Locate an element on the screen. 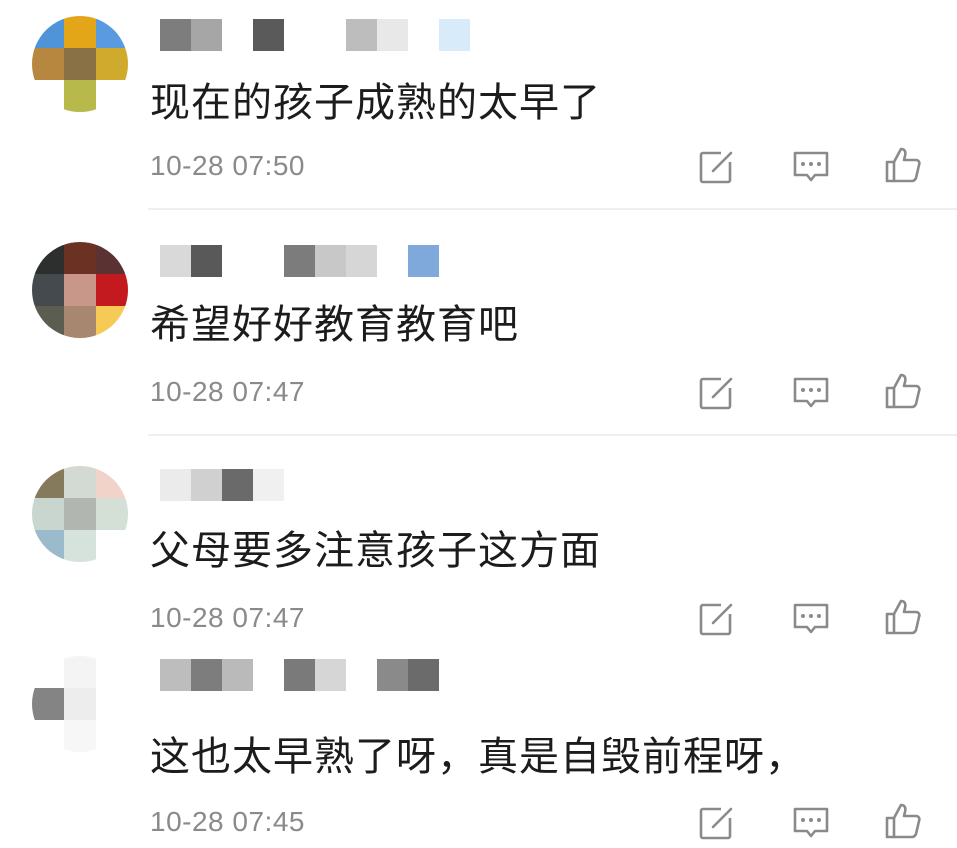 The height and width of the screenshot is (848, 957). comment-text: 现在的孩子成熟的太早了 is located at coordinates (375, 103).